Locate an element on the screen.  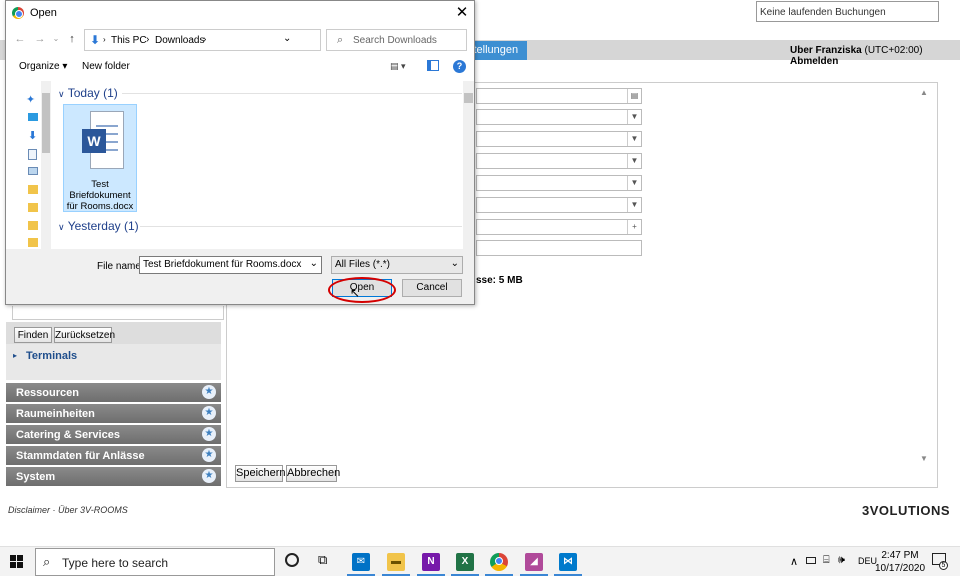
form-select-1: ▼ is located at coordinates (559, 117).